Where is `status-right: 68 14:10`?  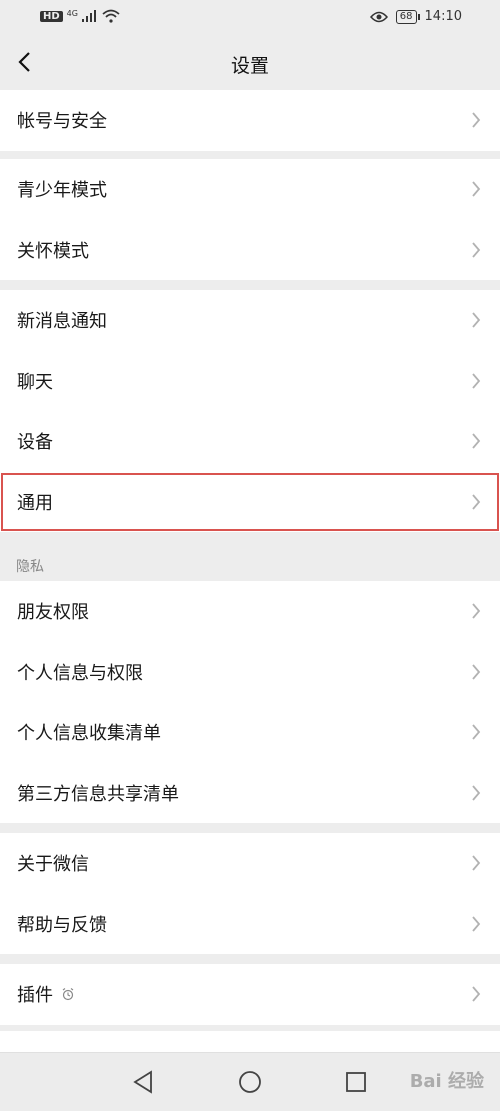
status-right: 68 14:10 is located at coordinates (415, 16).